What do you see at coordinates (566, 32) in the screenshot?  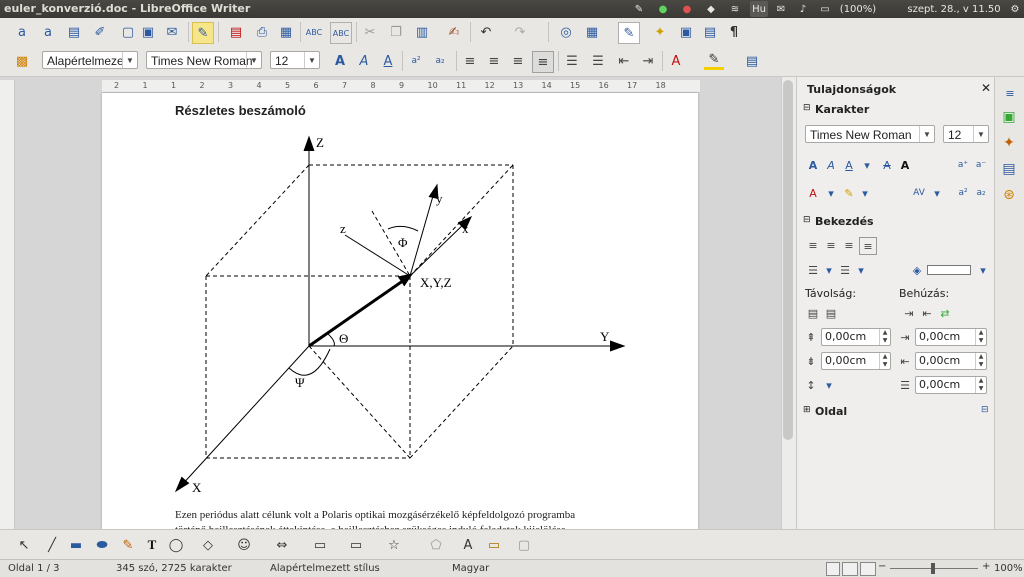 I see `hyperlink-icon: ◎` at bounding box center [566, 32].